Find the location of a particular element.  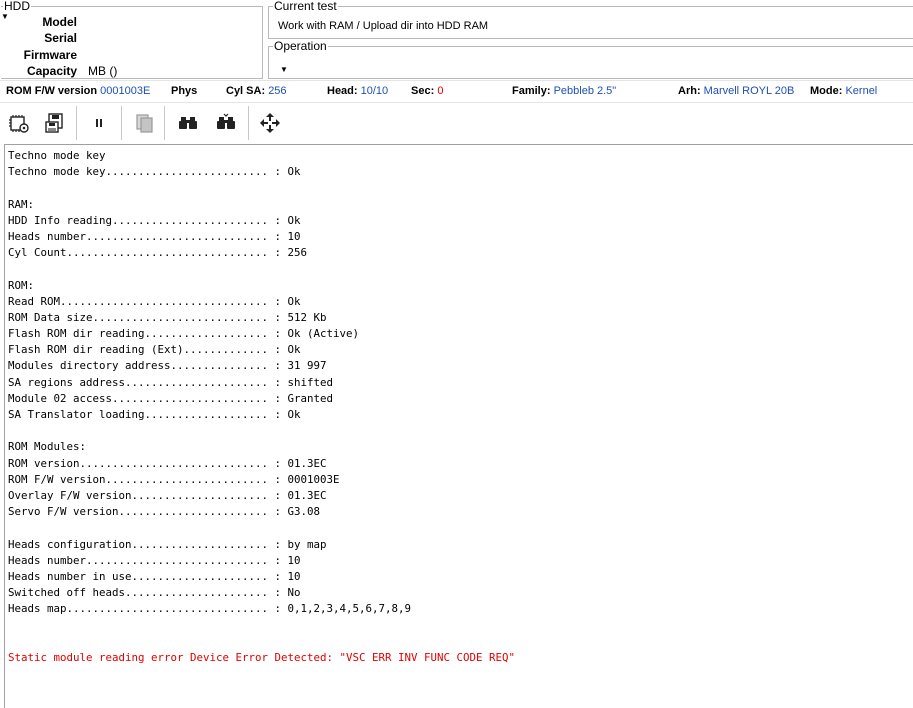

toolbar is located at coordinates (456, 122).